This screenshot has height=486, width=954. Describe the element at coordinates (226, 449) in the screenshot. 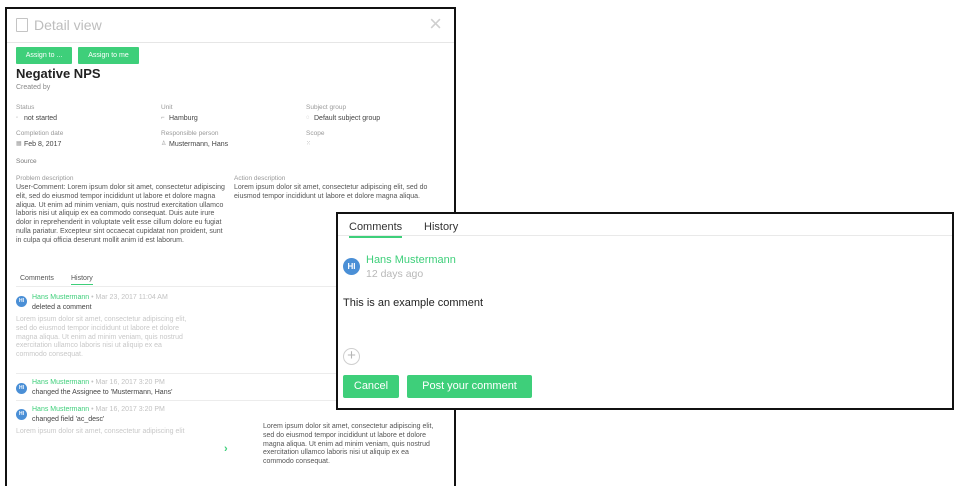

I see `chevron-right-icon: ›` at that location.